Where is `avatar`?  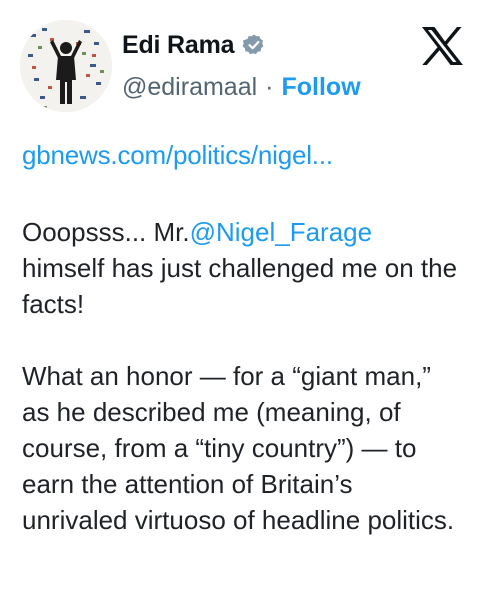 avatar is located at coordinates (66, 66).